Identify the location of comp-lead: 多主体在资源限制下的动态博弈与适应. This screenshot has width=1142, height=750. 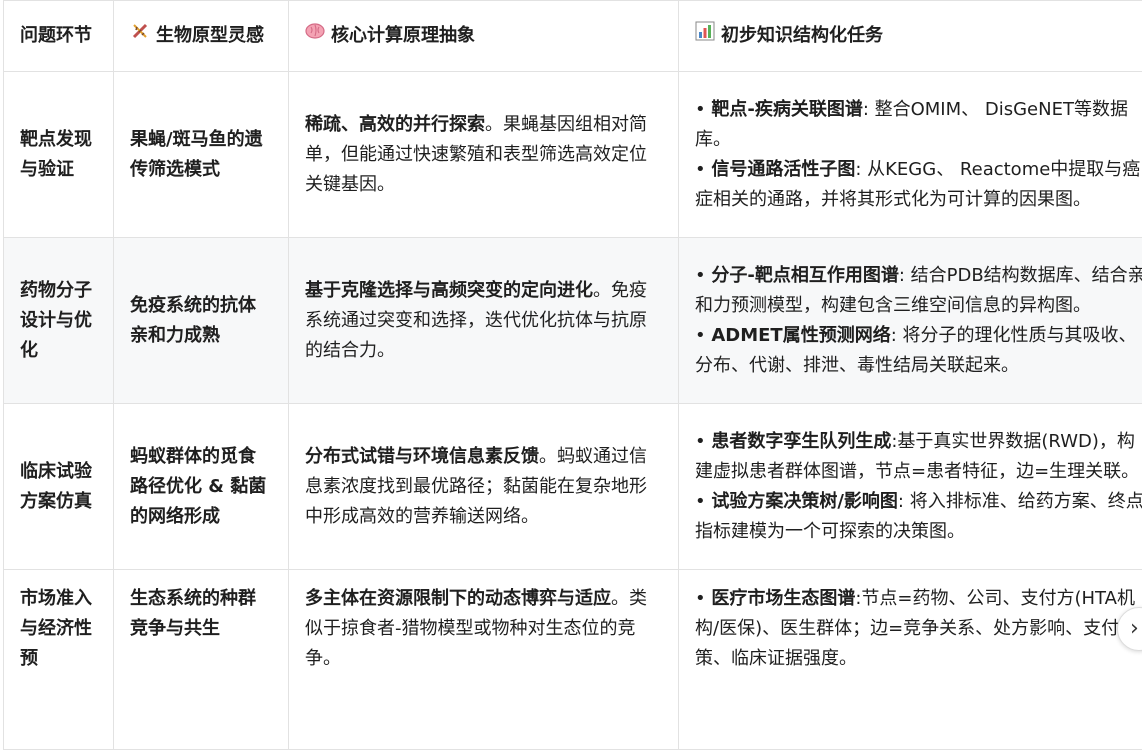
(458, 598).